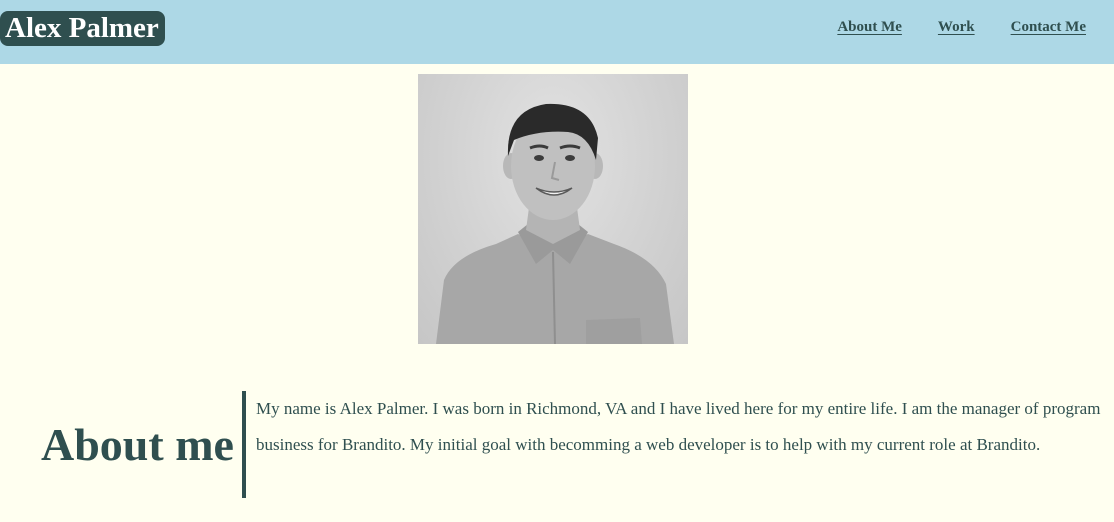  Describe the element at coordinates (137, 444) in the screenshot. I see `about-heading: About me` at that location.